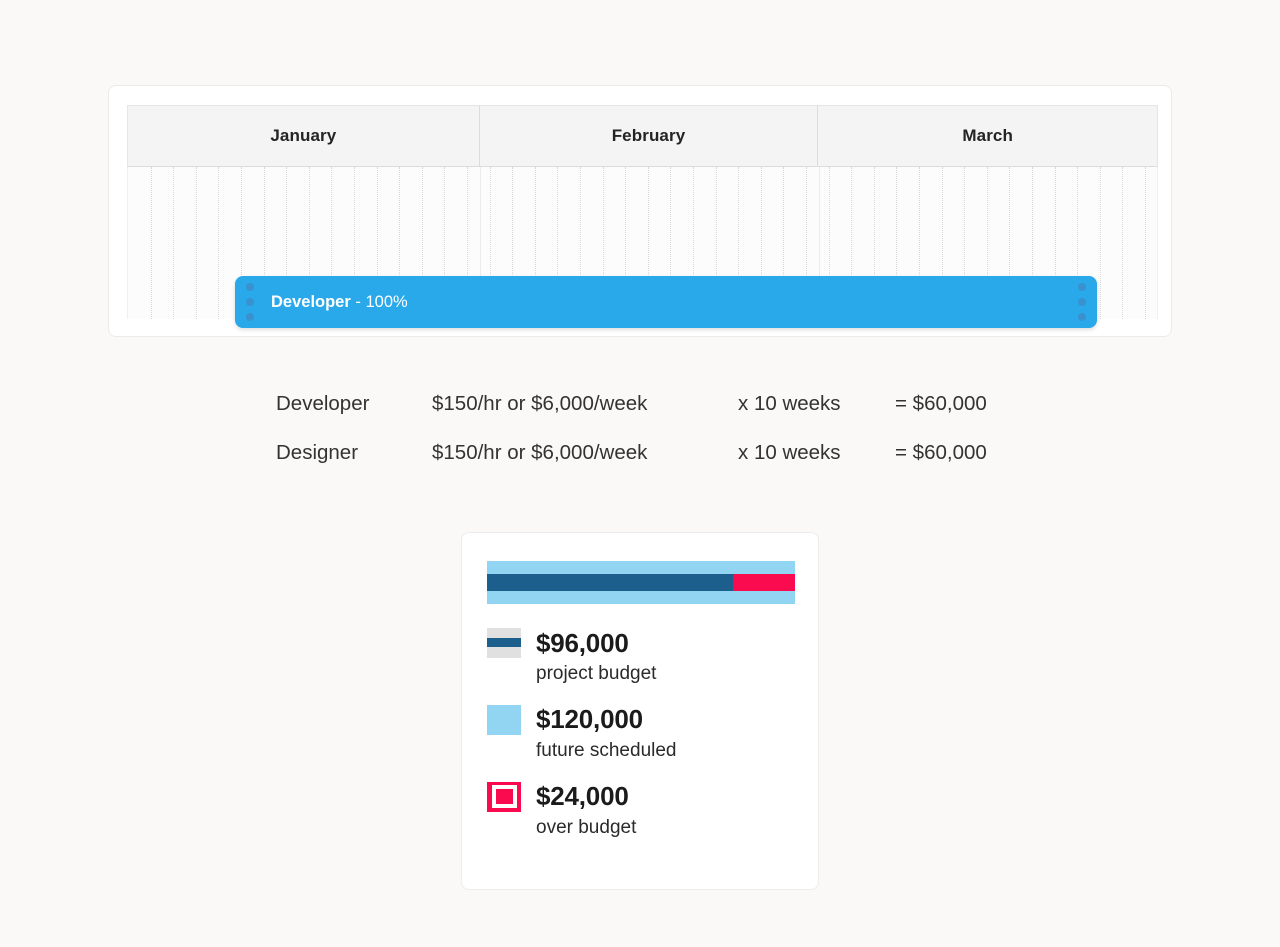 Image resolution: width=1280 pixels, height=947 pixels. What do you see at coordinates (589, 719) in the screenshot?
I see `legend-amount: $120,000` at bounding box center [589, 719].